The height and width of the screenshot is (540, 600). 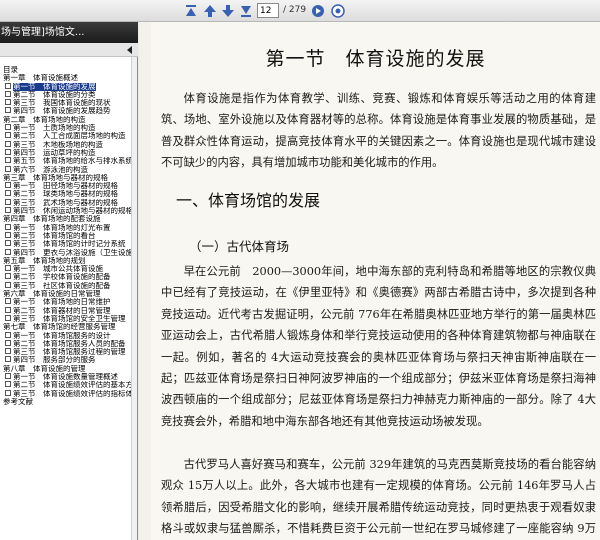 I want to click on toc-item: 第二节 体育设施绩效评估的基本方法, so click(x=66, y=385).